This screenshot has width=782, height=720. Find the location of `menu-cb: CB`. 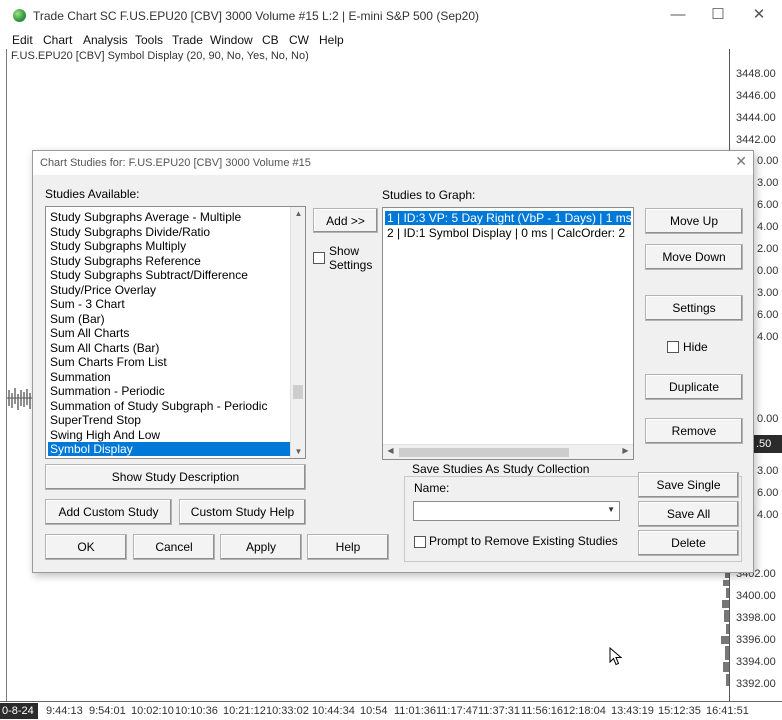

menu-cb: CB is located at coordinates (270, 40).